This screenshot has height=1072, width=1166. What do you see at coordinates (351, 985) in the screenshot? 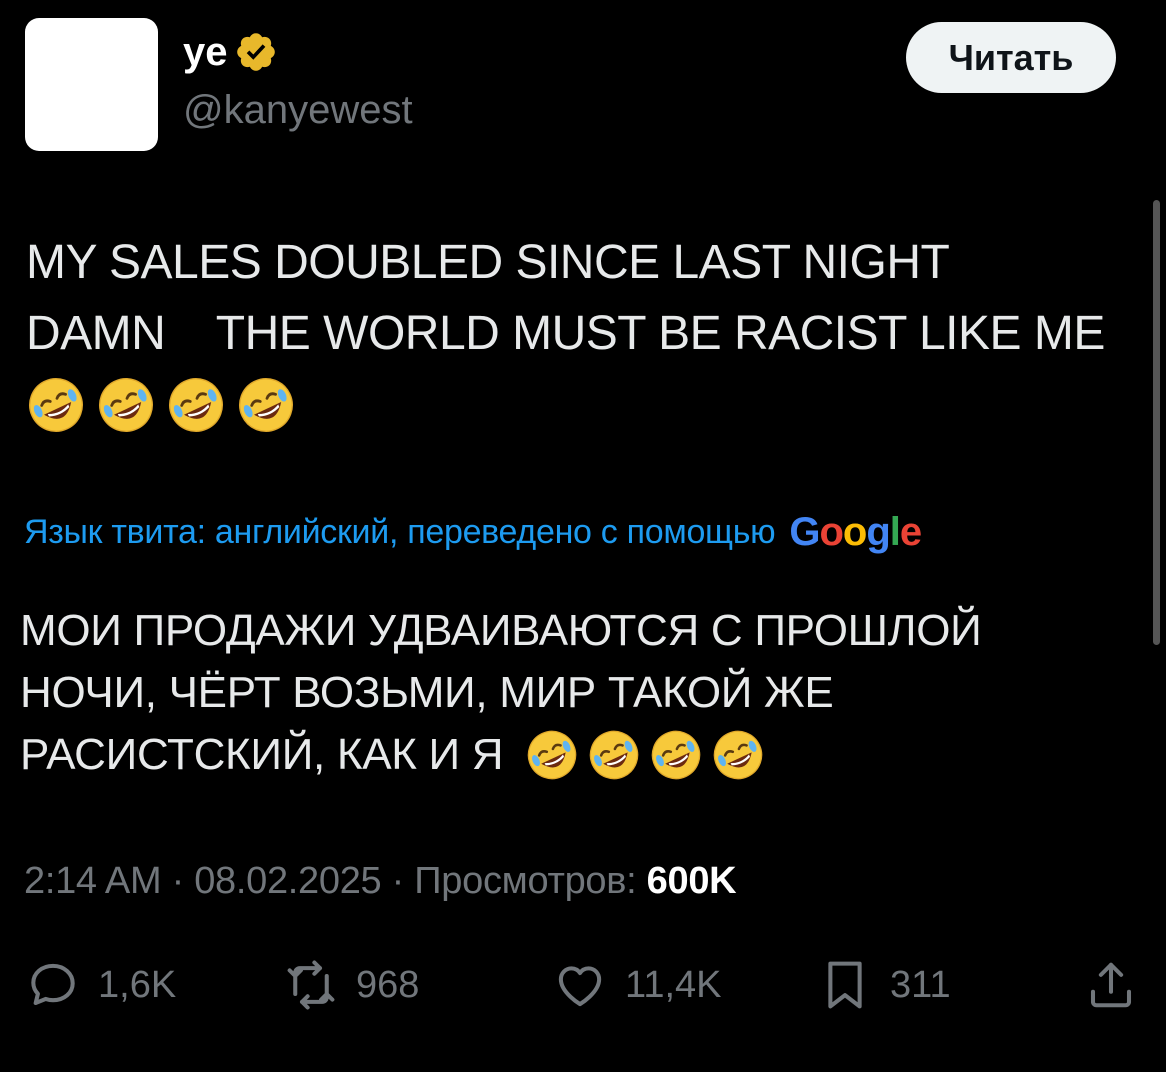
I see `repost-button: 968` at bounding box center [351, 985].